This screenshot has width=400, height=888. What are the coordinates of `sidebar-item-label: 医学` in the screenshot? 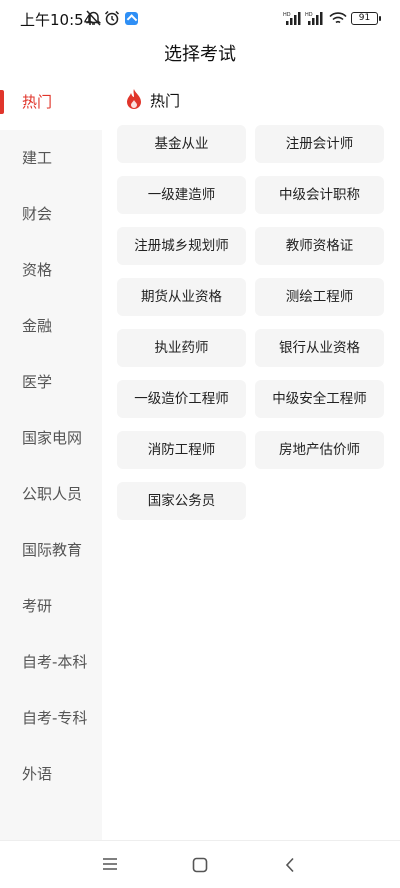 It's located at (37, 382).